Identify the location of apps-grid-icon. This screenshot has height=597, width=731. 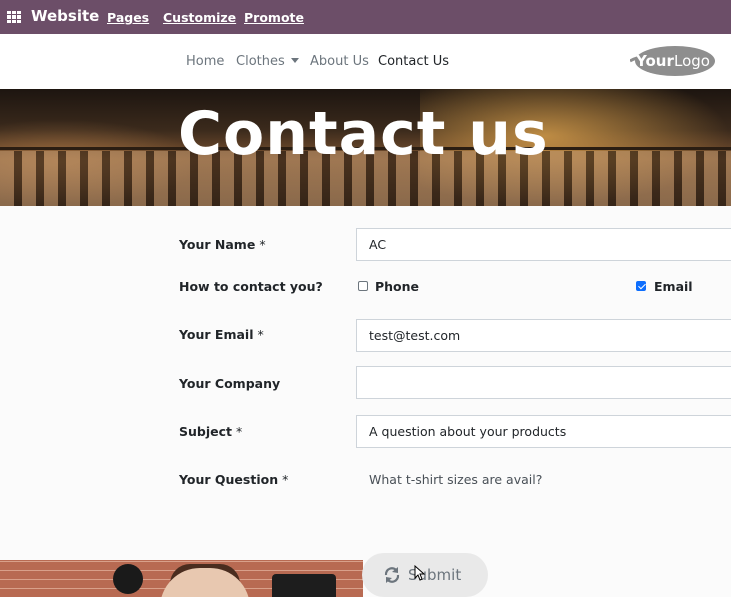
(14, 17).